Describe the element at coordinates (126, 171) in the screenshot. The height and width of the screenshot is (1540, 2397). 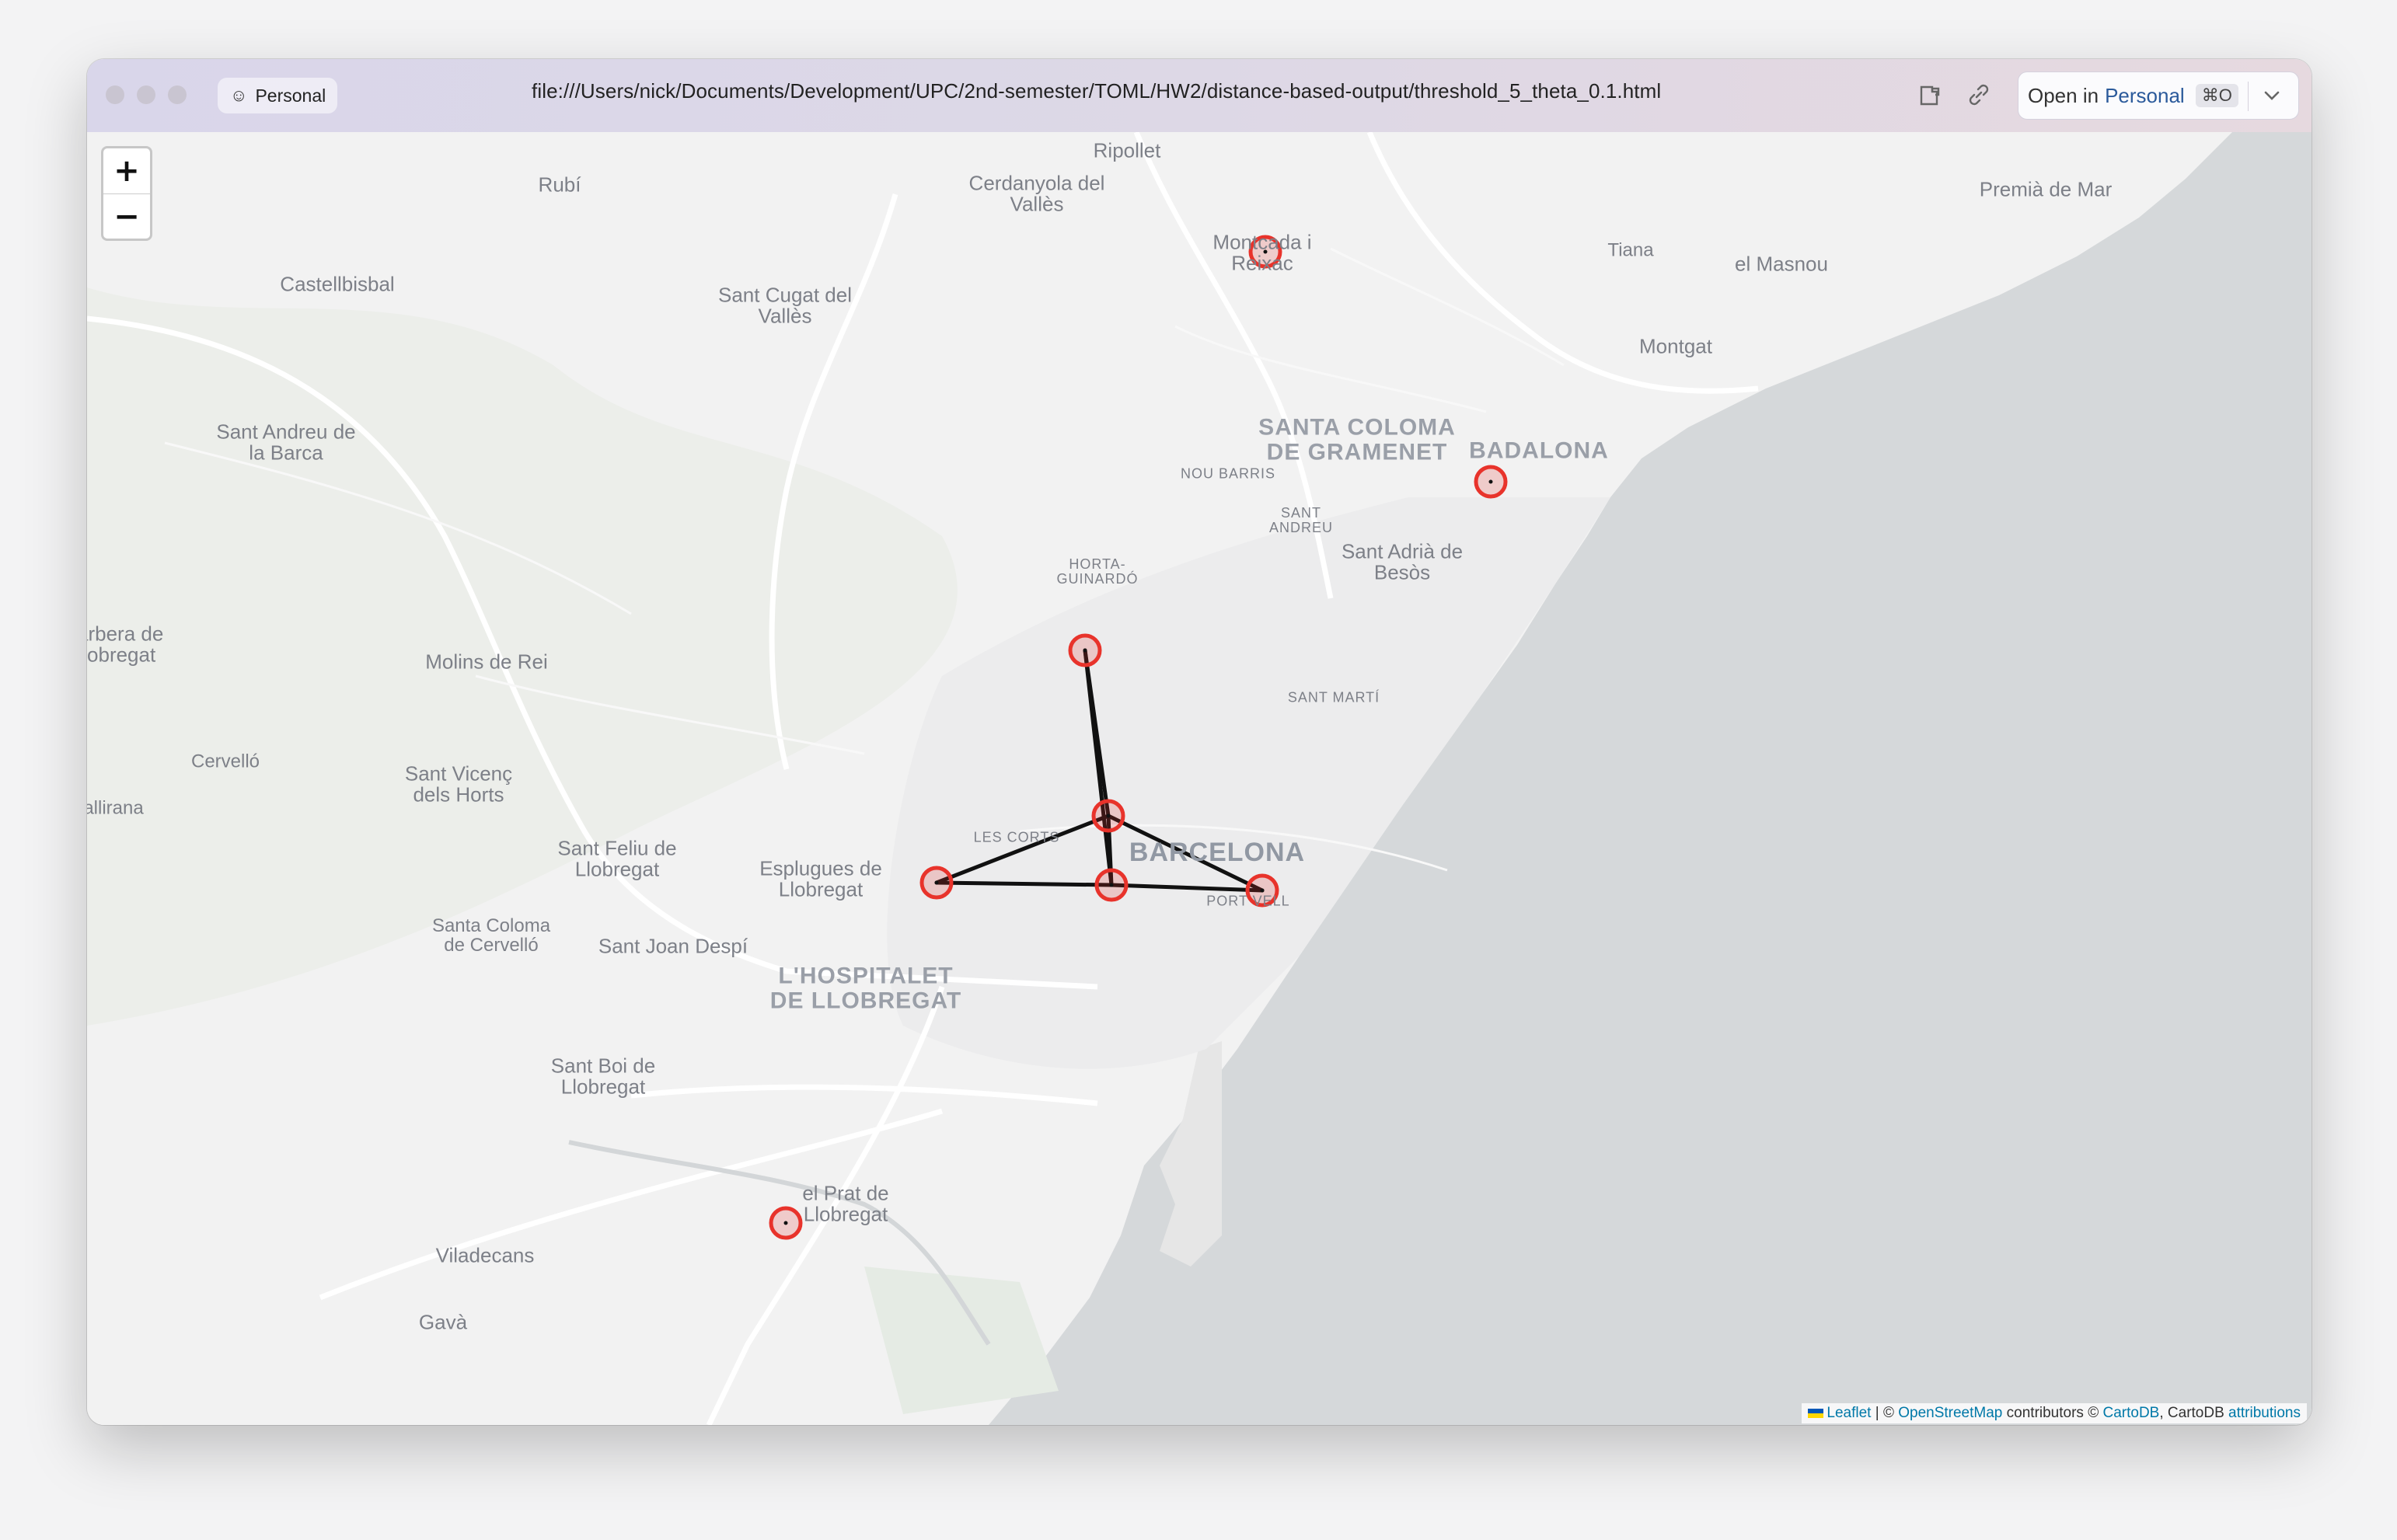
I see `zoom-in-button: +` at that location.